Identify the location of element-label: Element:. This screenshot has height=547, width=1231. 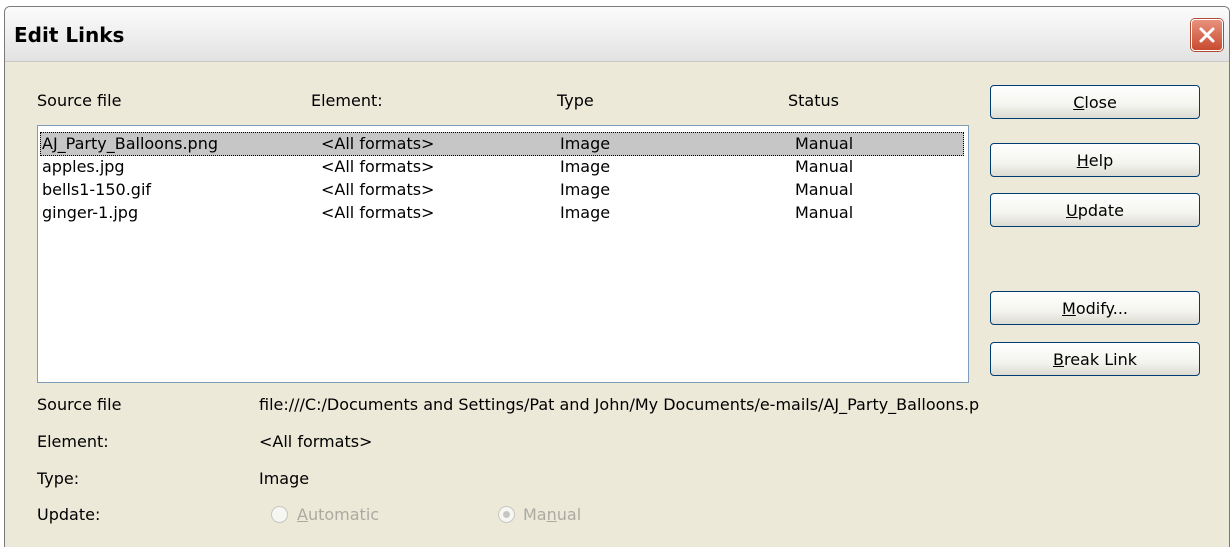
(73, 441).